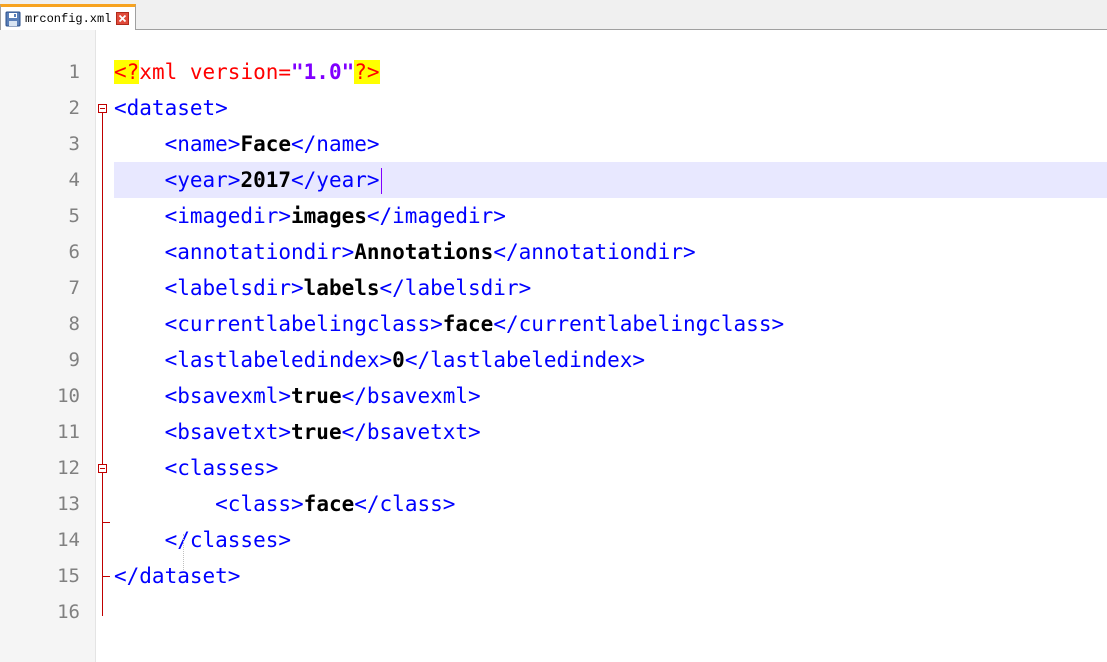 Image resolution: width=1107 pixels, height=662 pixels. I want to click on tab-mrconfig-xml: mrconfig.xml, so click(68, 17).